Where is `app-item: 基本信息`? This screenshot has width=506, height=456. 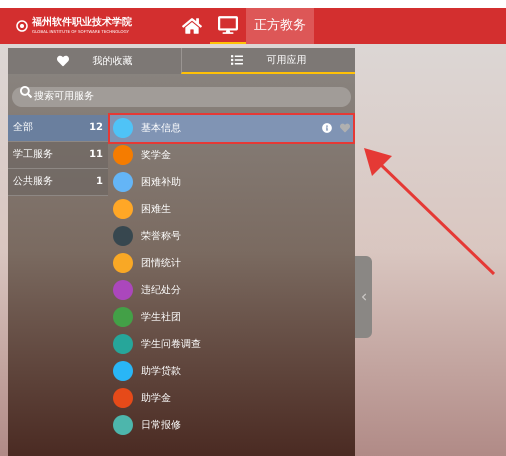
app-item: 基本信息 is located at coordinates (231, 128).